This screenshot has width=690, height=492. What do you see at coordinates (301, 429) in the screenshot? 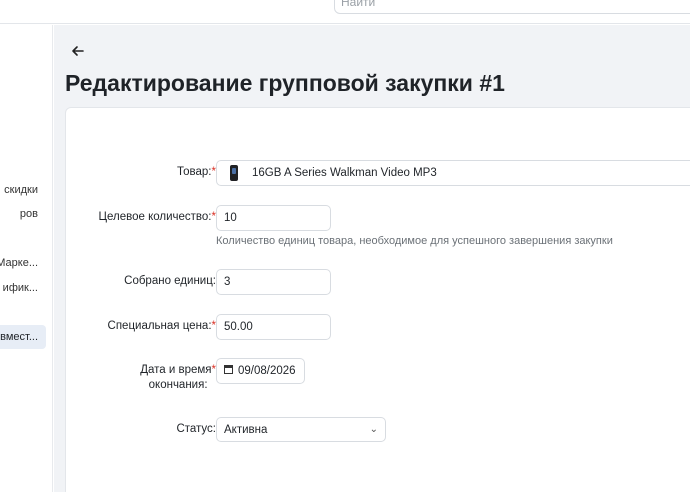
I see `status-select: Активна ⌄` at bounding box center [301, 429].